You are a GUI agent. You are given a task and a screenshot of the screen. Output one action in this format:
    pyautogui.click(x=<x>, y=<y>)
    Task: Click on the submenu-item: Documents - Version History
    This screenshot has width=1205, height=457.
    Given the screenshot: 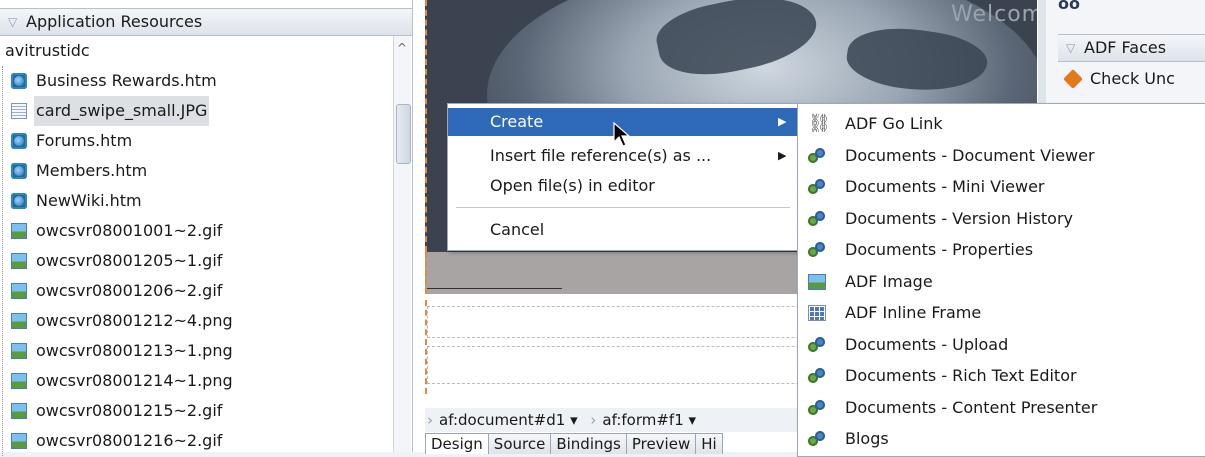 What is the action you would take?
    pyautogui.click(x=1001, y=219)
    